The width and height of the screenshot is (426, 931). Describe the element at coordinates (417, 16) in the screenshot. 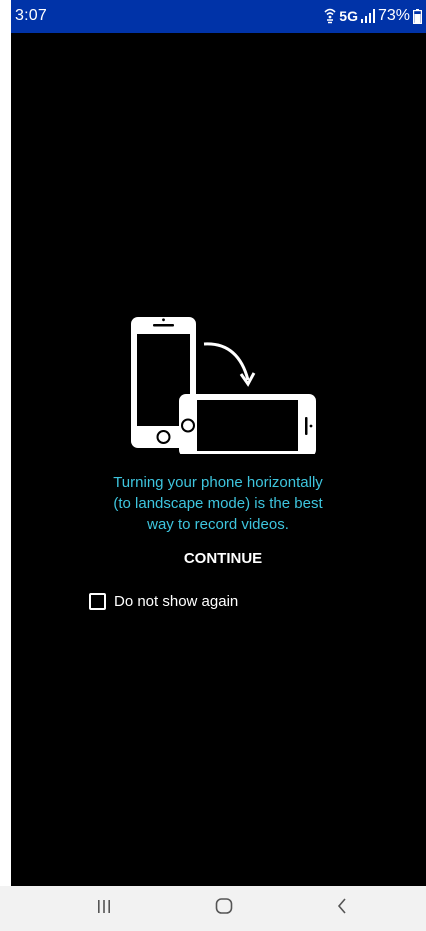

I see `battery-icon` at that location.